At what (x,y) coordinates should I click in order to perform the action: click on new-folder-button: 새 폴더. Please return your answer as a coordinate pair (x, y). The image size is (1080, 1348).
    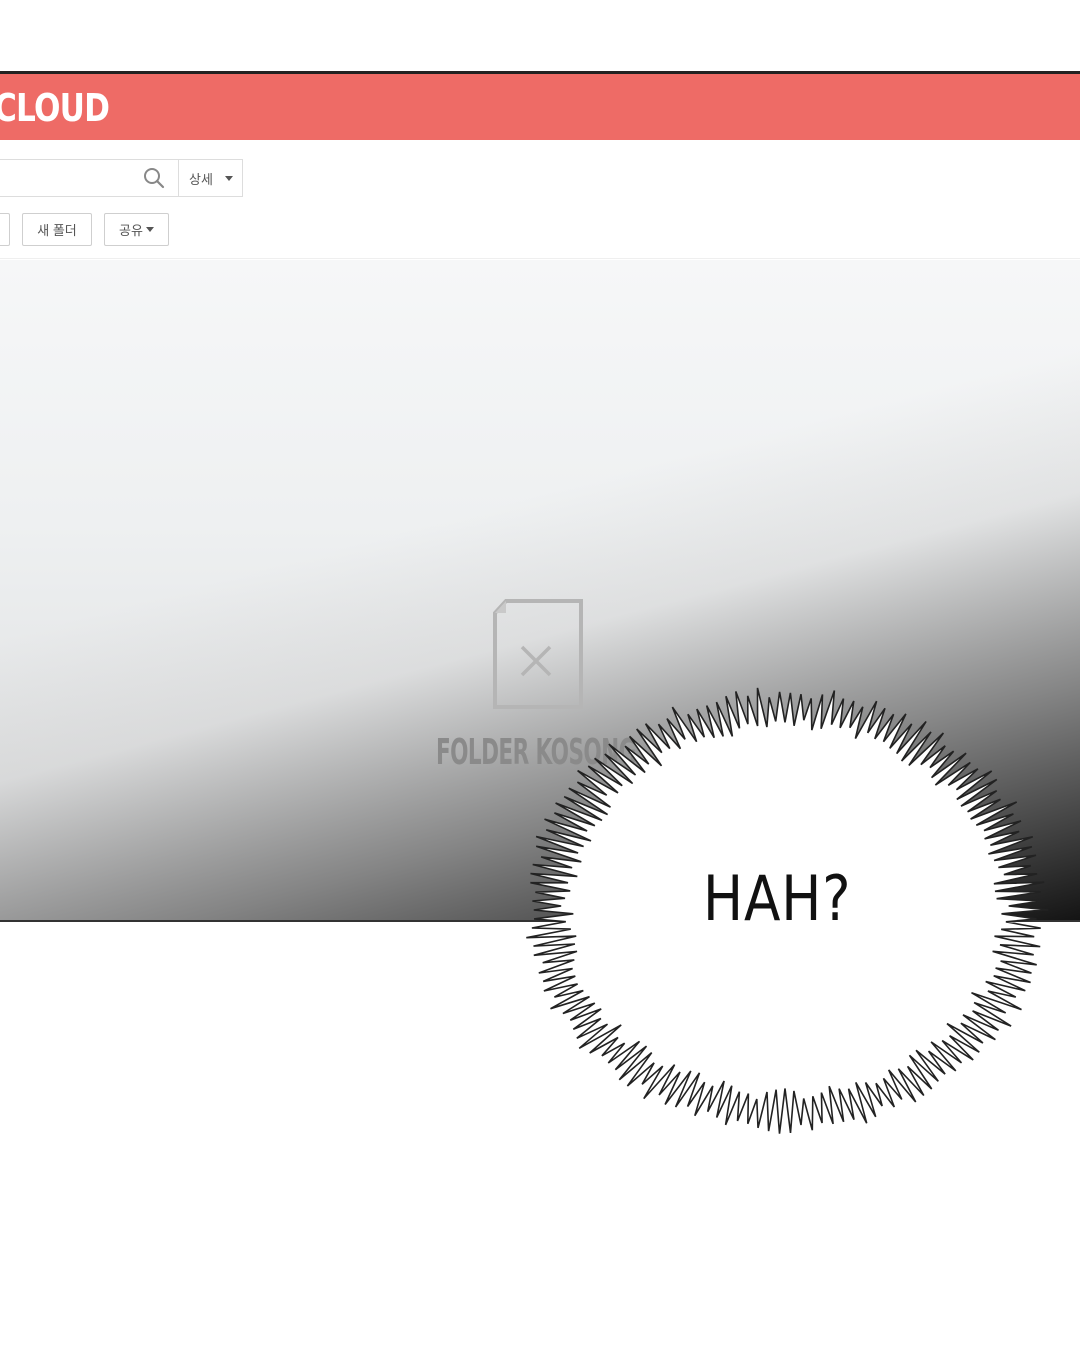
    Looking at the image, I should click on (57, 229).